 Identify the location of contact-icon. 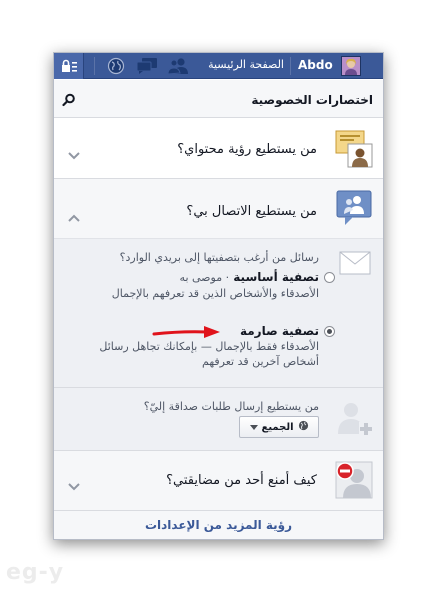
(354, 208).